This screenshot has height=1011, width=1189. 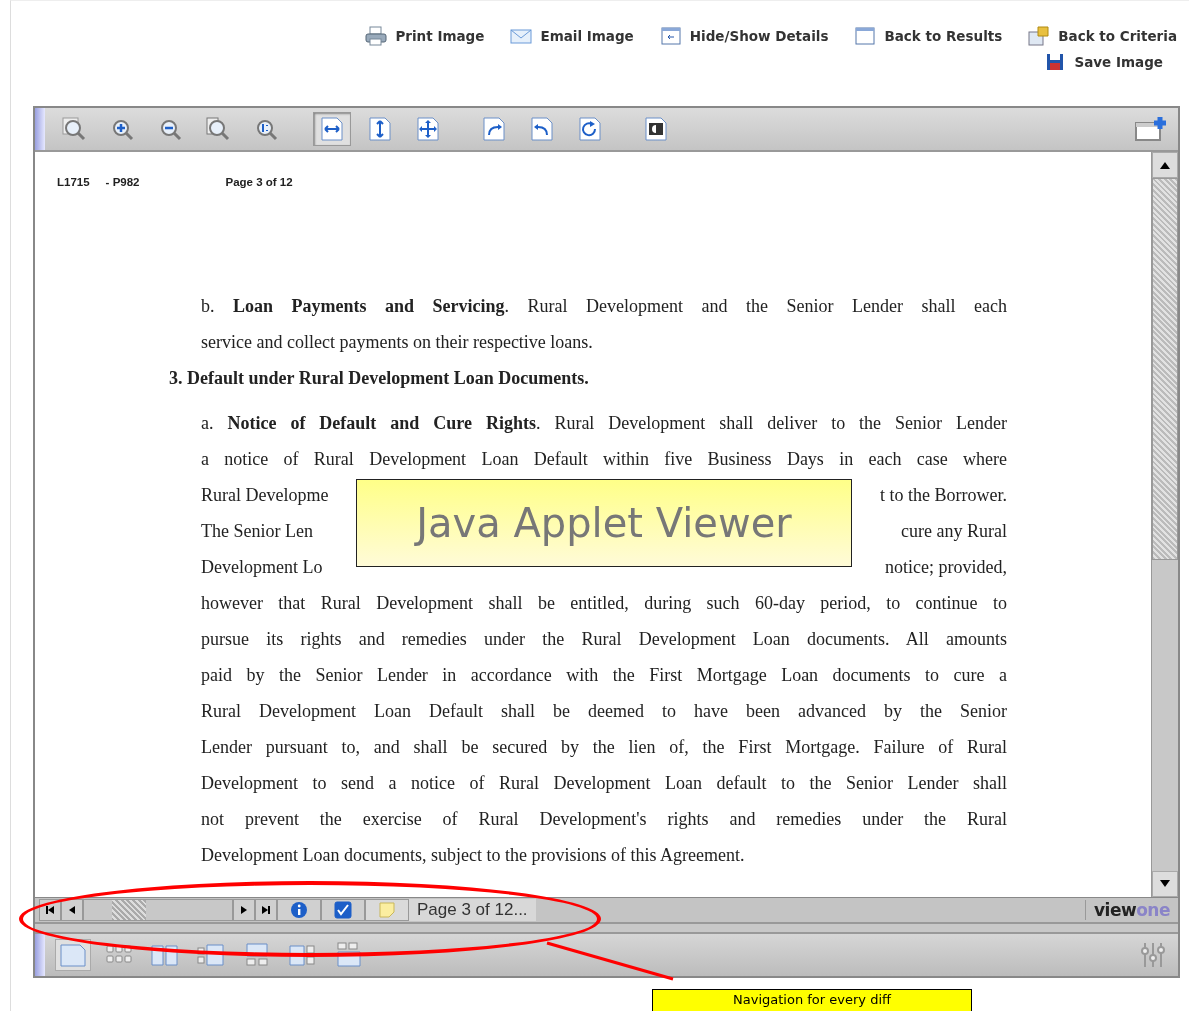 I want to click on rotate-icon, so click(x=590, y=129).